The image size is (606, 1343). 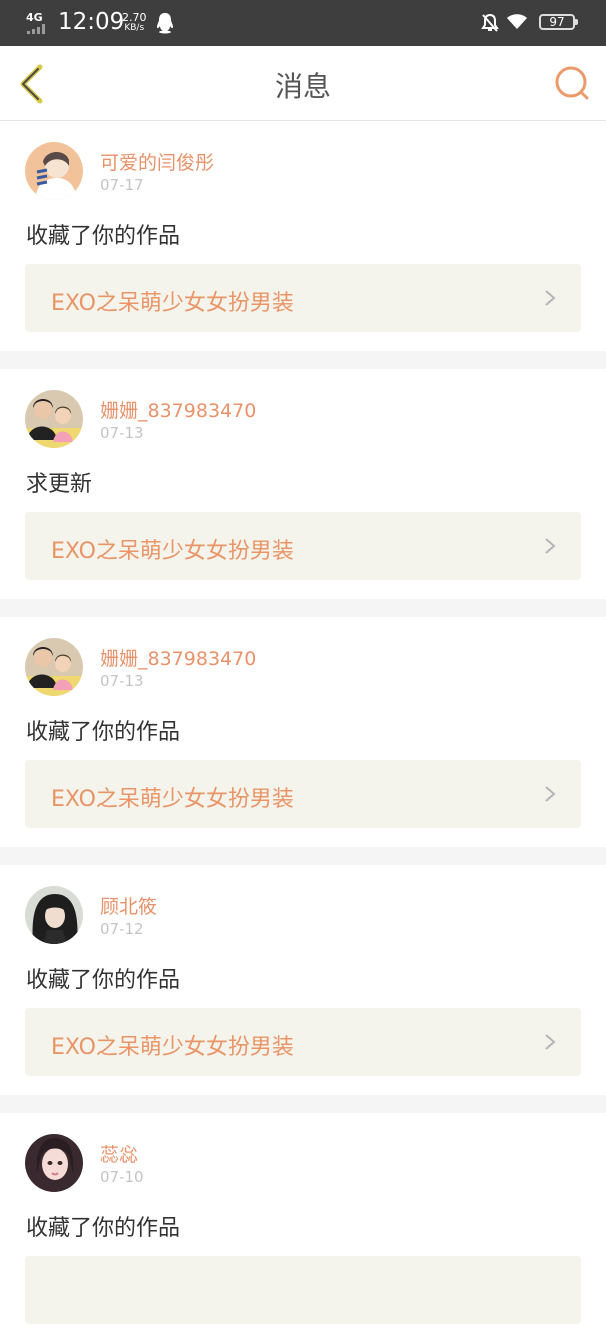 What do you see at coordinates (122, 1177) in the screenshot?
I see `message-date: 07-10` at bounding box center [122, 1177].